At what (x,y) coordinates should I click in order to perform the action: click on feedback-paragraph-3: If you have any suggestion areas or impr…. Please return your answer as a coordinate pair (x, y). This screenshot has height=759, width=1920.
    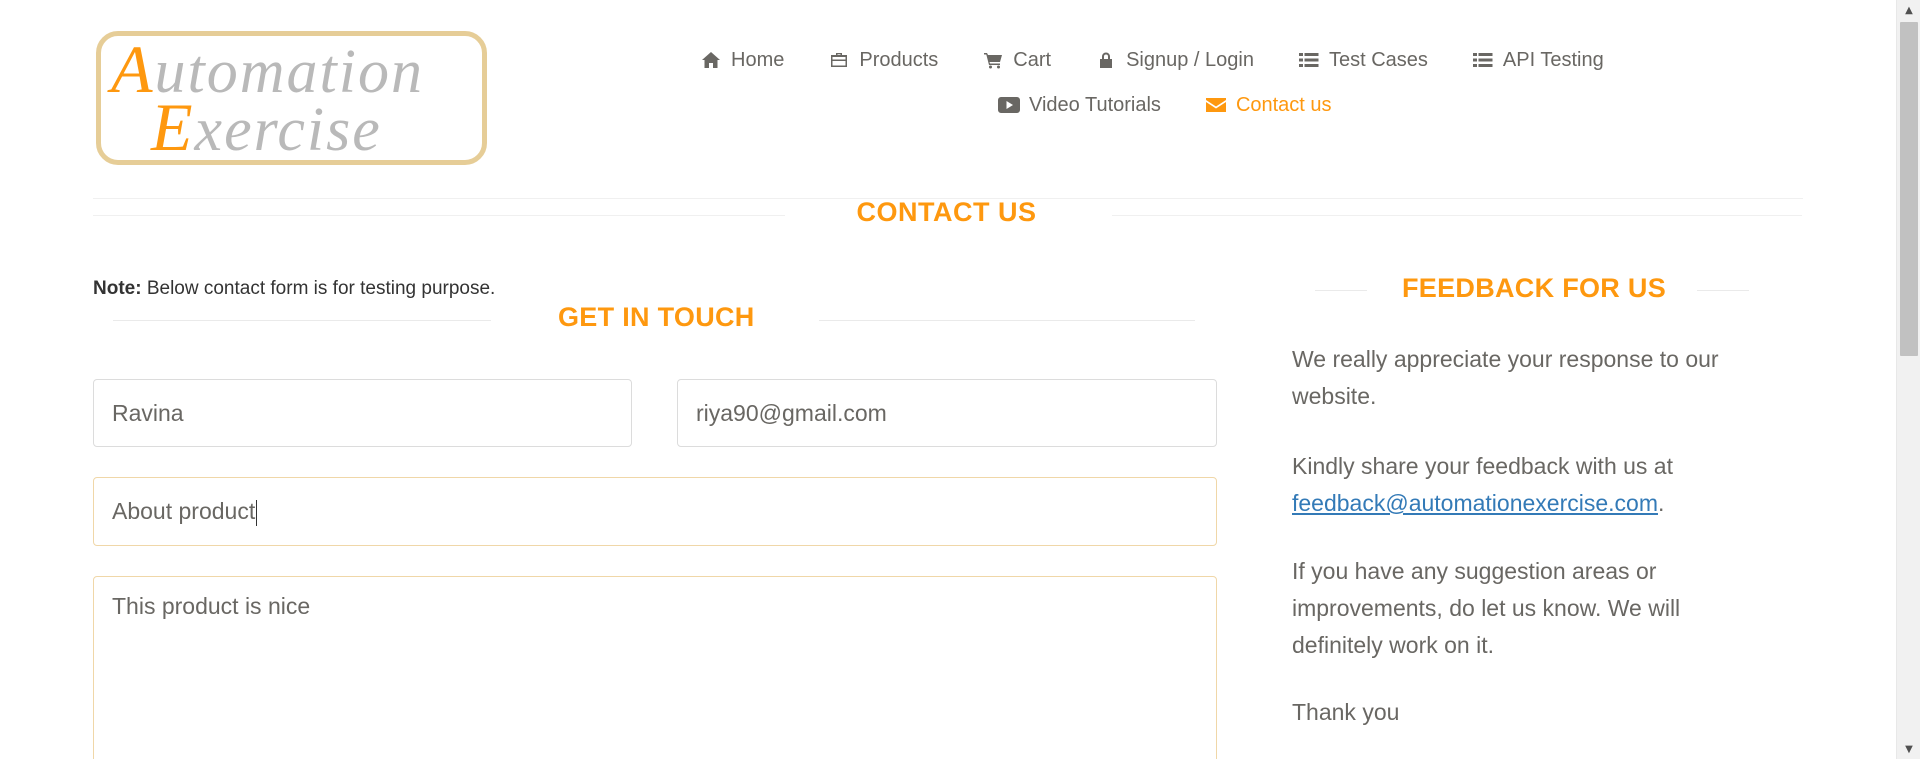
    Looking at the image, I should click on (1486, 608).